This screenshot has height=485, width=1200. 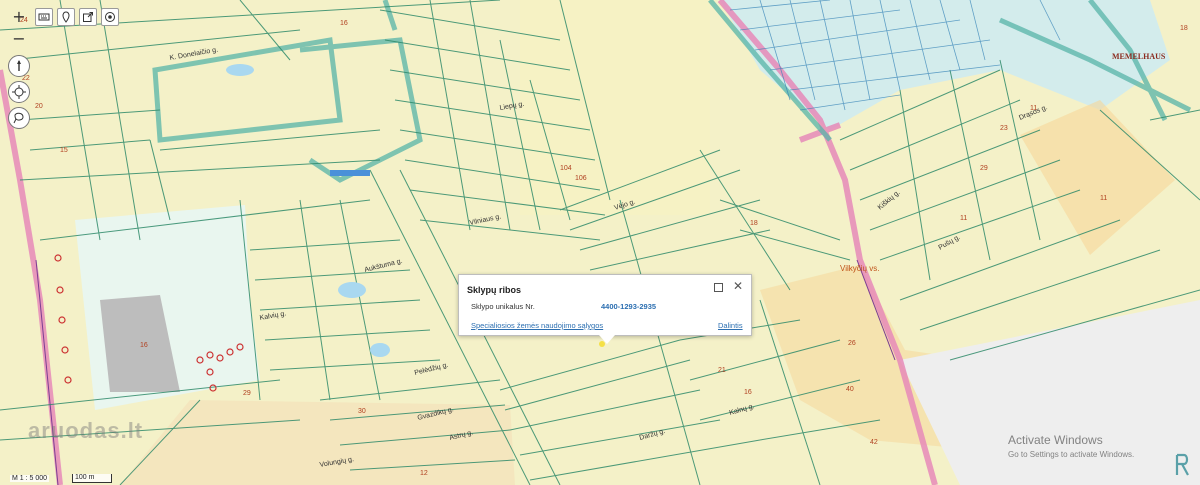 I want to click on svg-text: 40, so click(x=850, y=389).